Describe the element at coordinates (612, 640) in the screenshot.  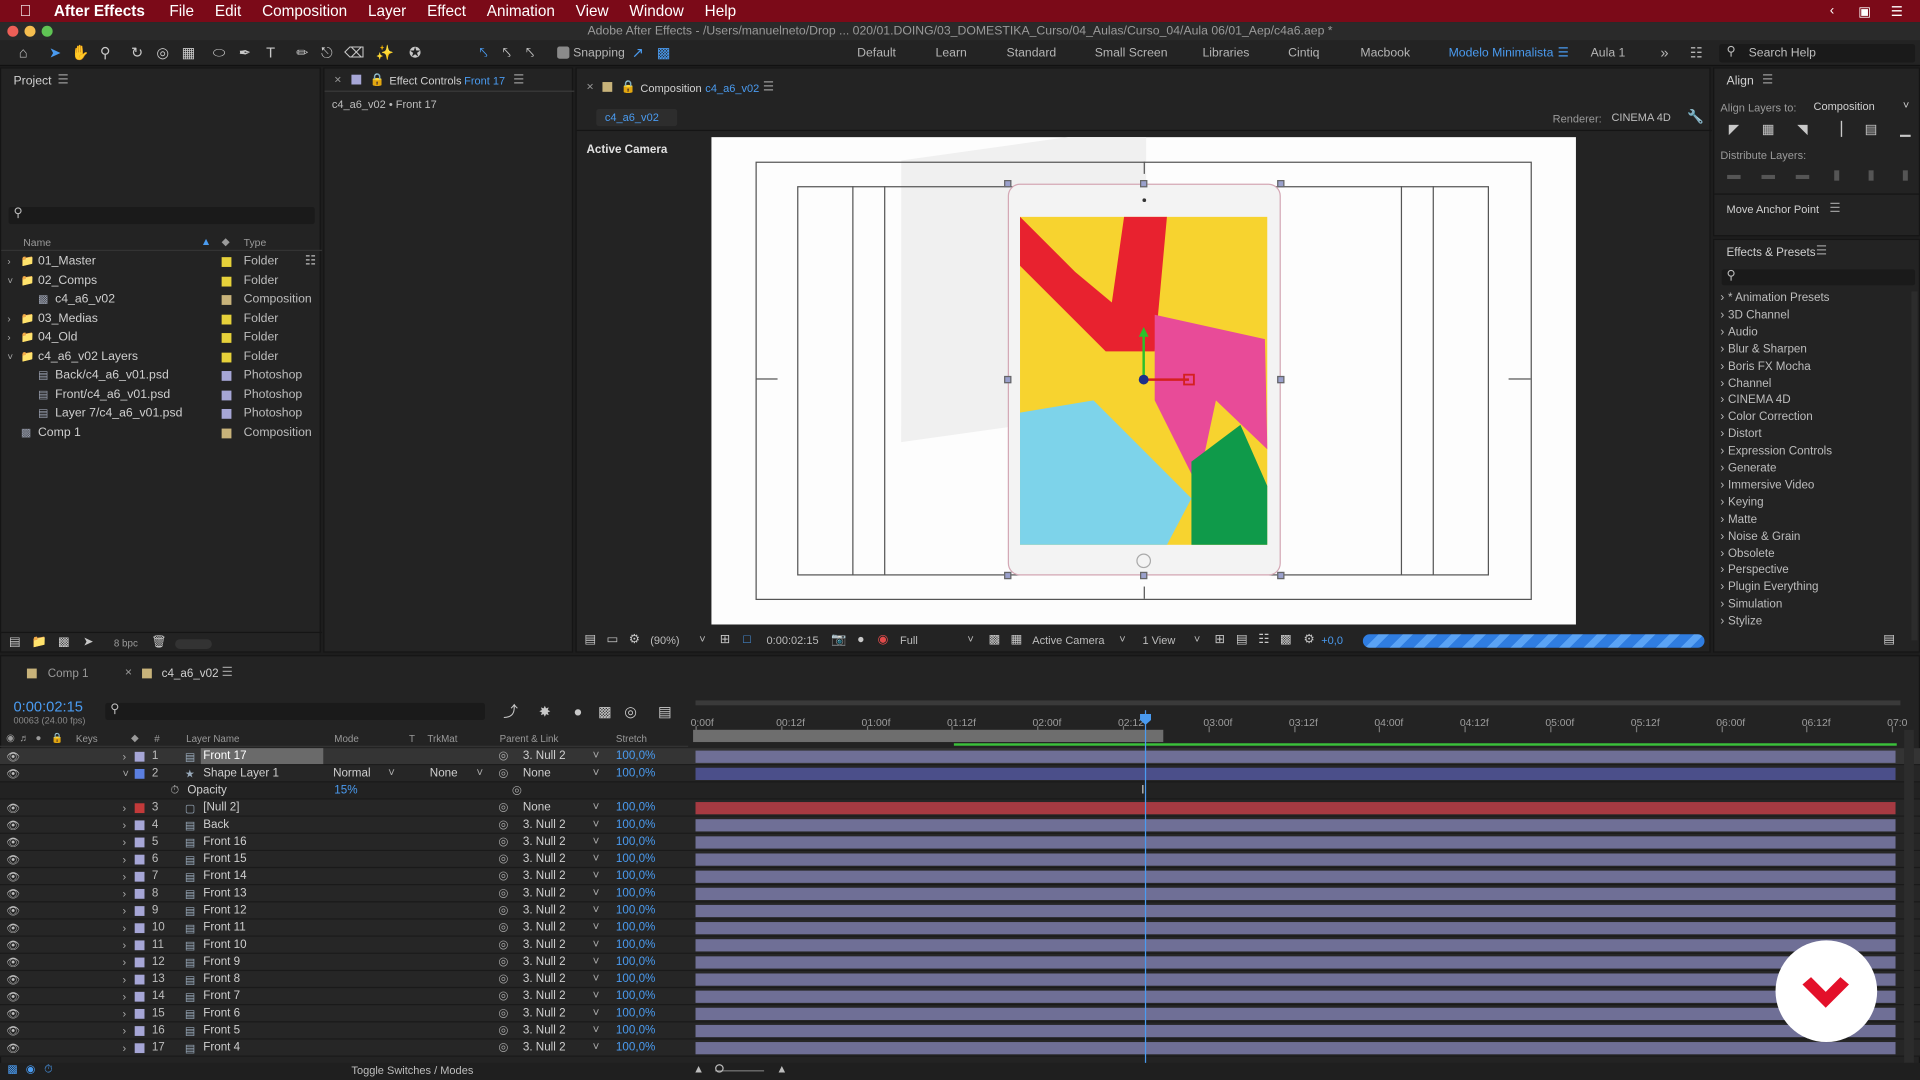
I see `monitor-icon: ▭` at that location.